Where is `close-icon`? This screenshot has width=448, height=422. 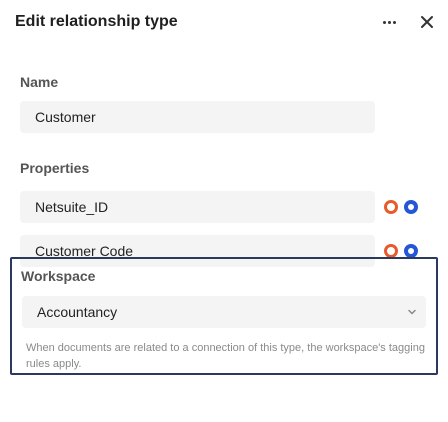 close-icon is located at coordinates (427, 22).